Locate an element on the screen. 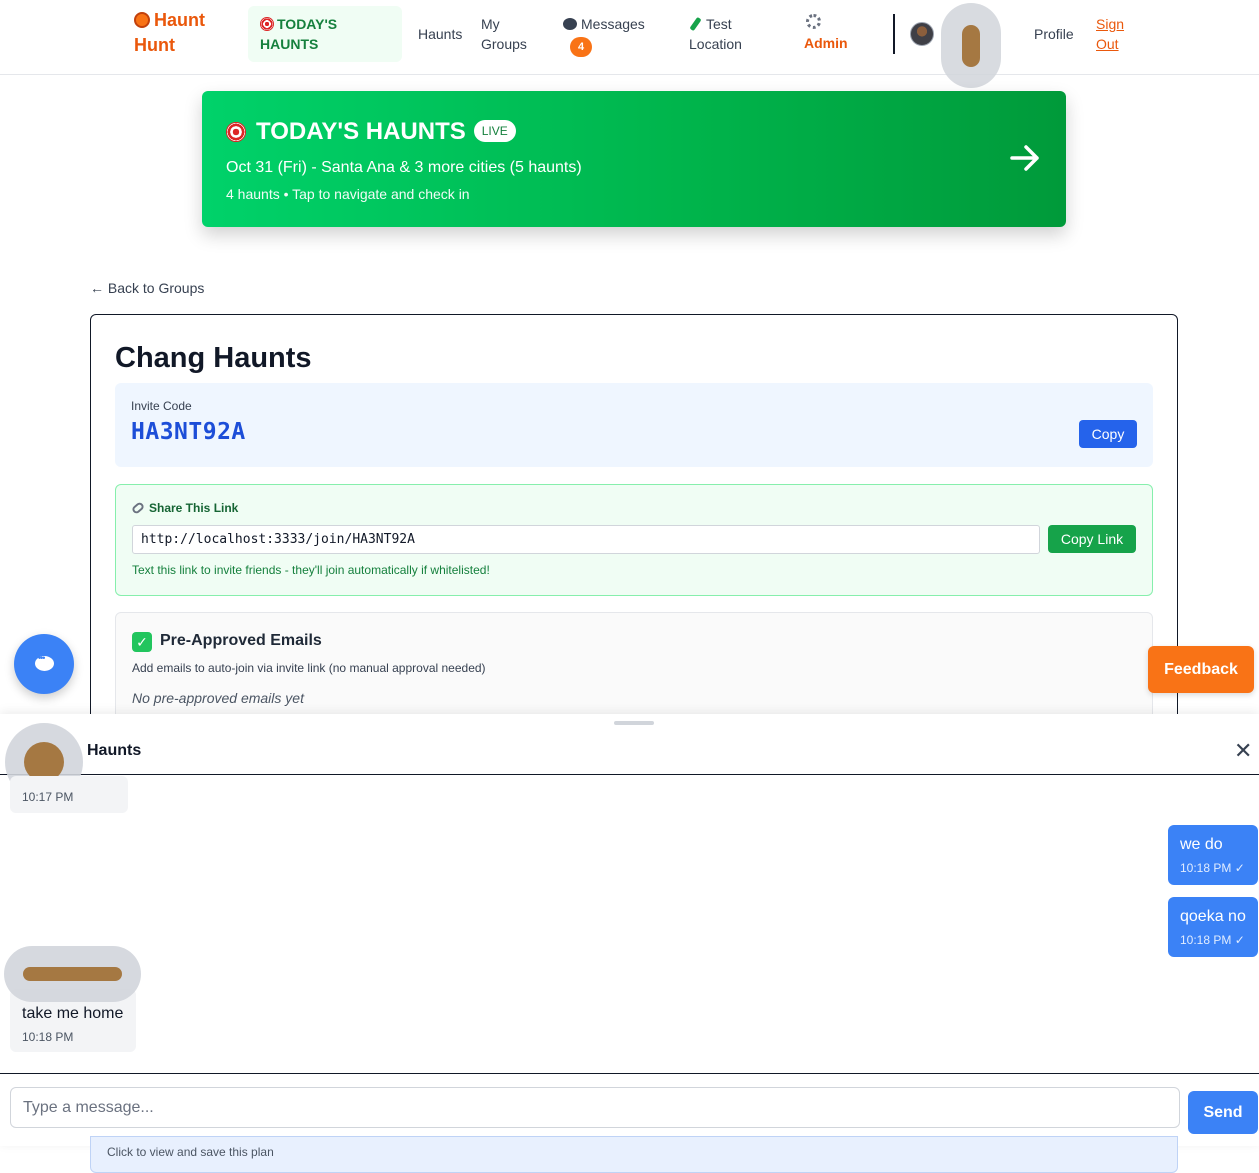 The height and width of the screenshot is (1173, 1259). chat-title: Haunts is located at coordinates (114, 750).